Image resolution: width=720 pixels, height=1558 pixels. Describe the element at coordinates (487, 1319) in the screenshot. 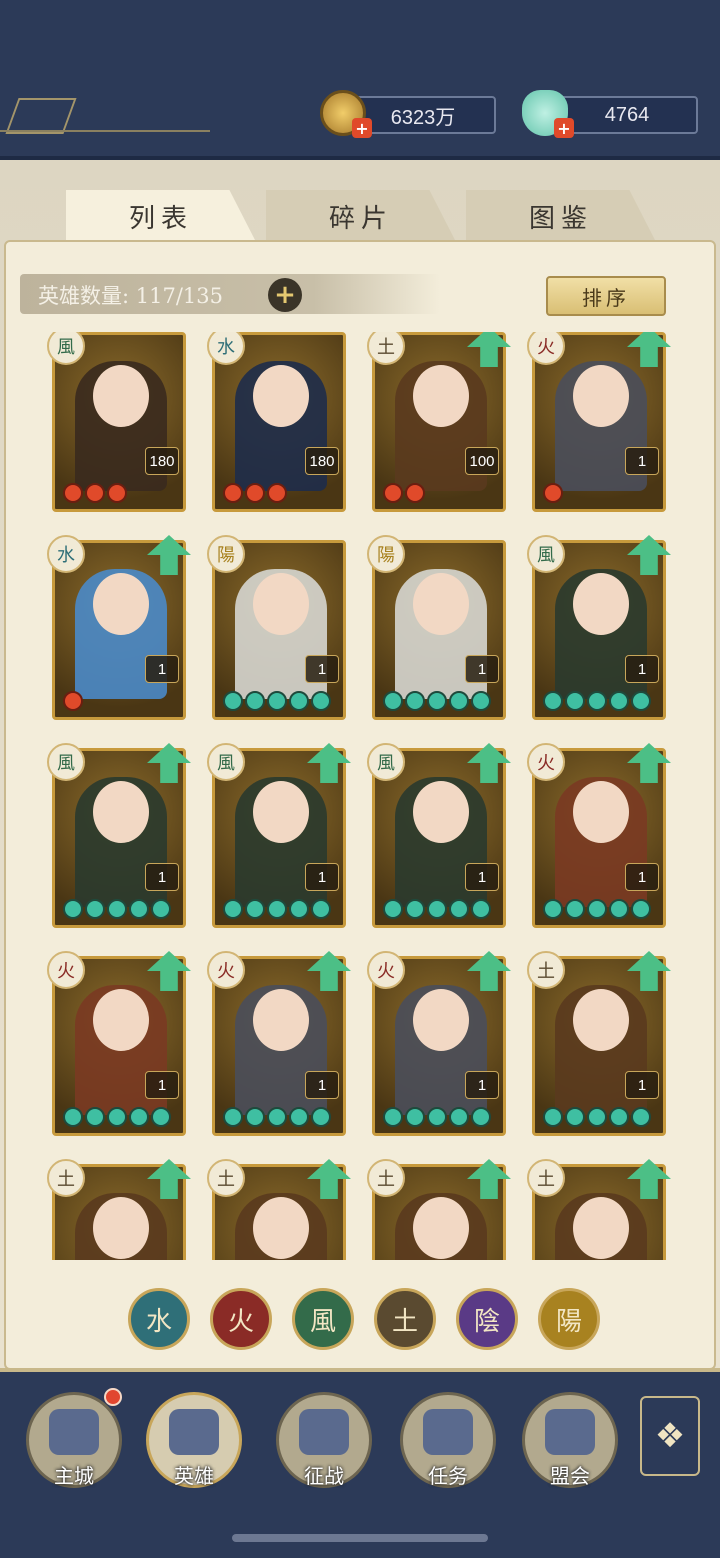

I see `filter-yin-button: 陰` at that location.